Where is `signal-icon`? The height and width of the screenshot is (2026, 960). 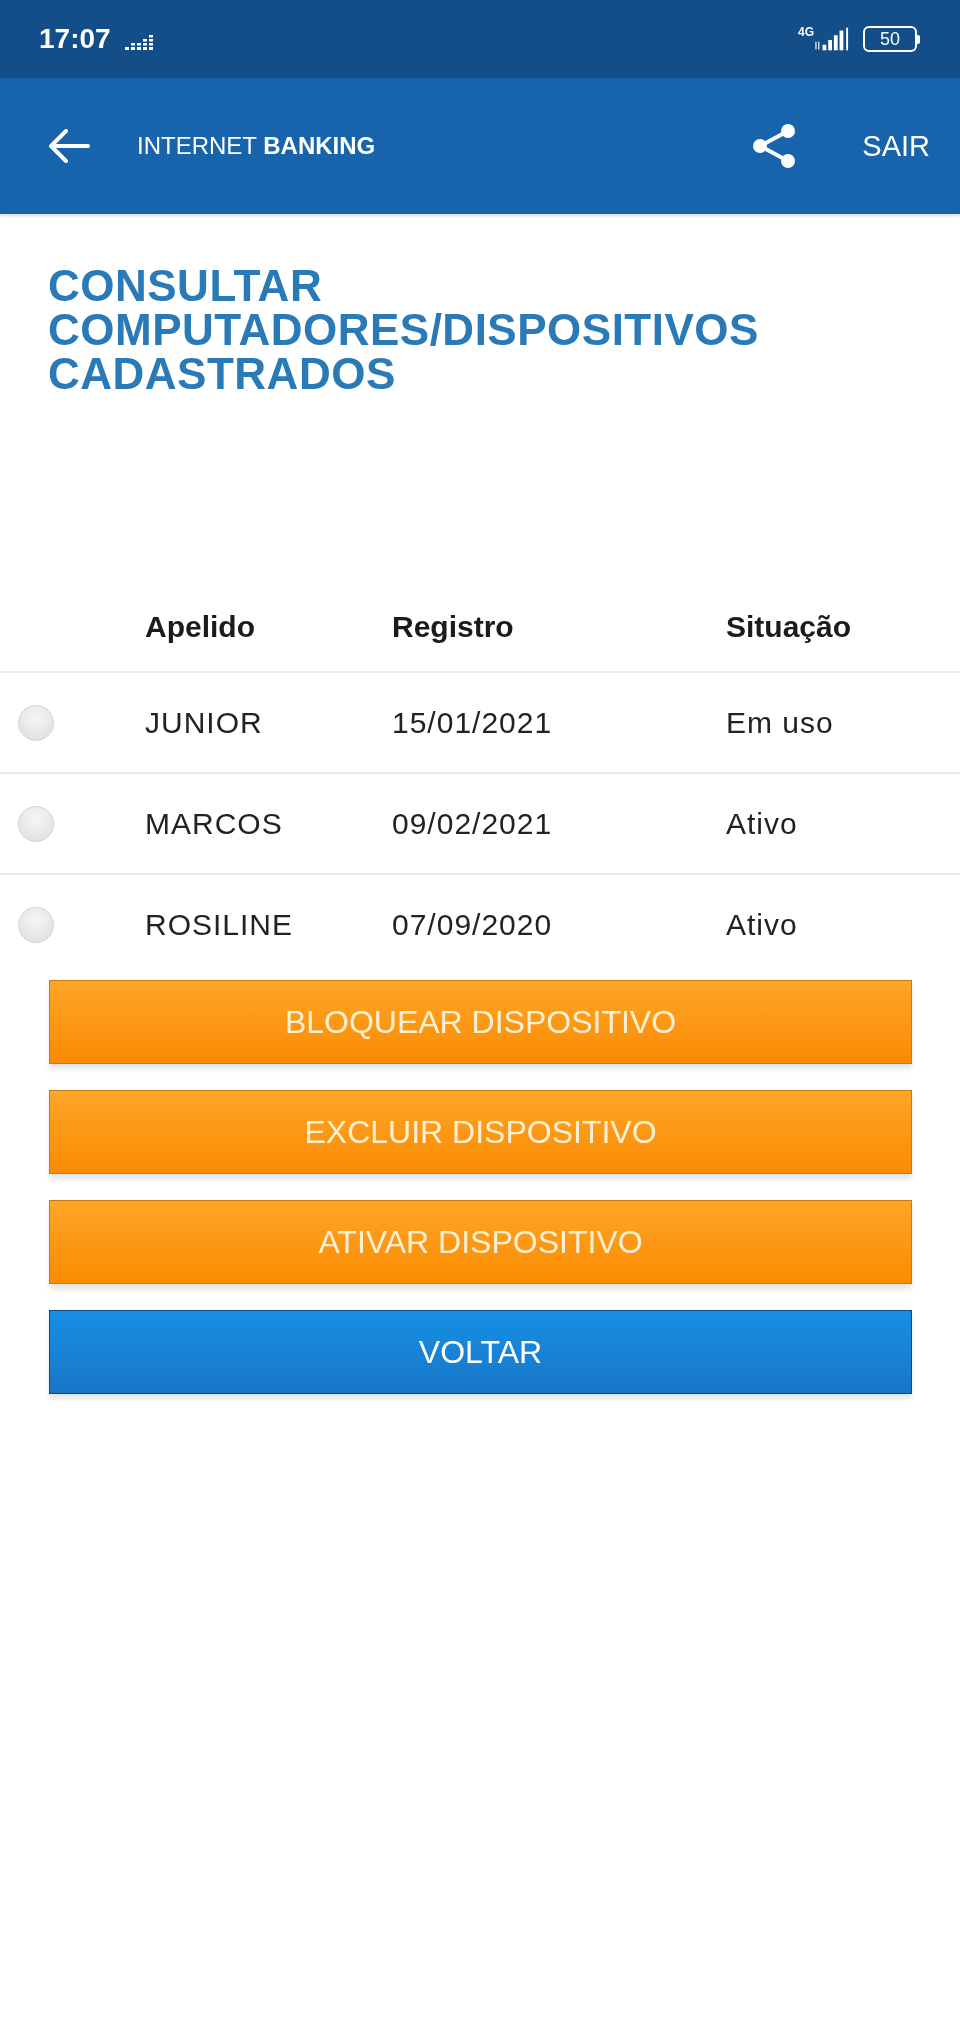 signal-icon is located at coordinates (832, 39).